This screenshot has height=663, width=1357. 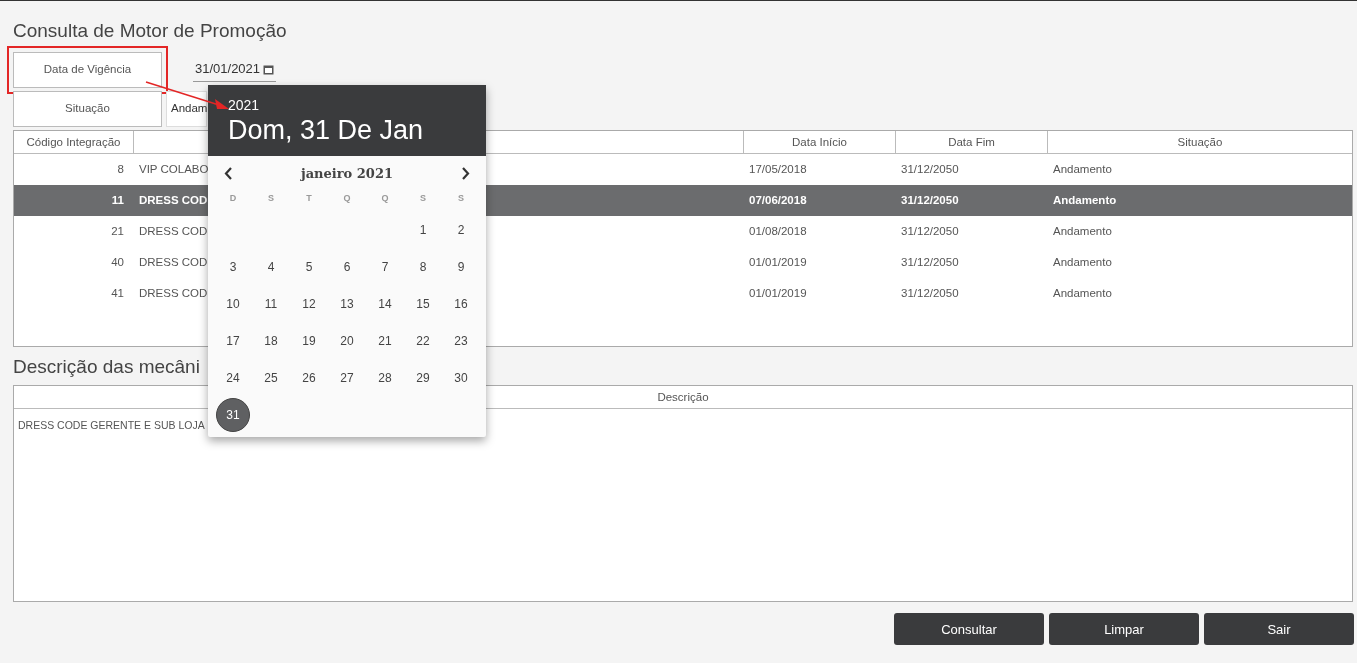 What do you see at coordinates (74, 169) in the screenshot?
I see `table-cell: 8` at bounding box center [74, 169].